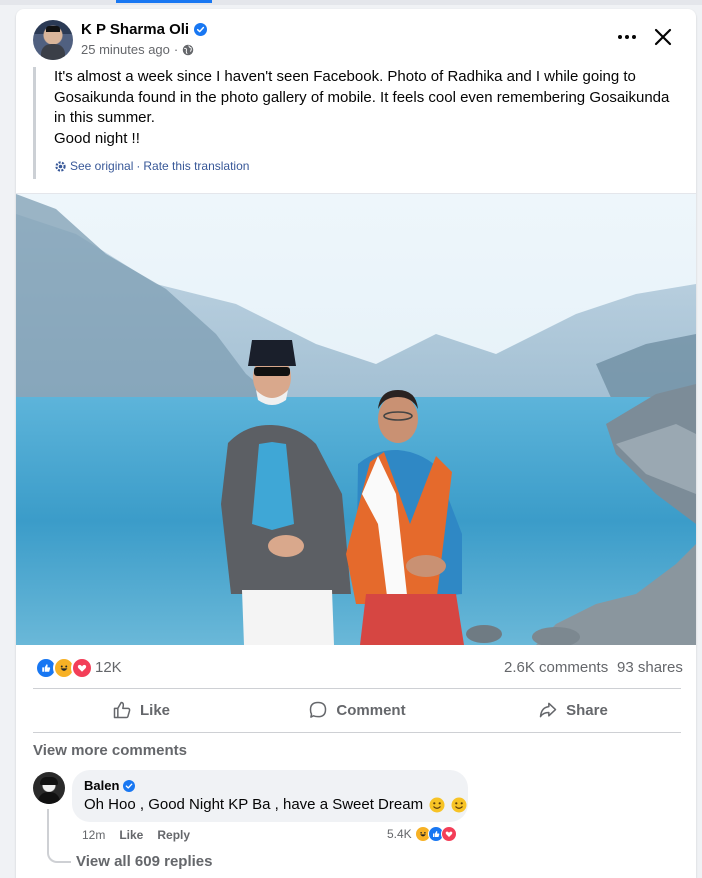 Image resolution: width=702 pixels, height=878 pixels. I want to click on avatar-suit, so click(53, 52).